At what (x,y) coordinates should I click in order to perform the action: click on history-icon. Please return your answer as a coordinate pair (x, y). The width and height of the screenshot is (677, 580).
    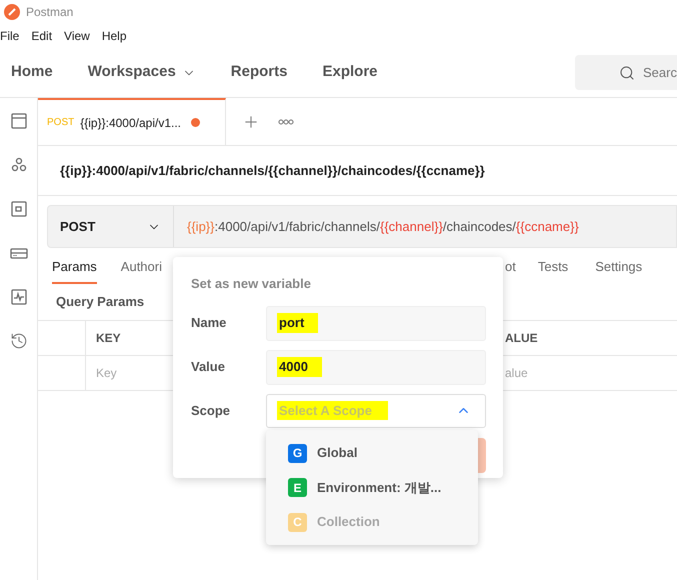
    Looking at the image, I should click on (19, 341).